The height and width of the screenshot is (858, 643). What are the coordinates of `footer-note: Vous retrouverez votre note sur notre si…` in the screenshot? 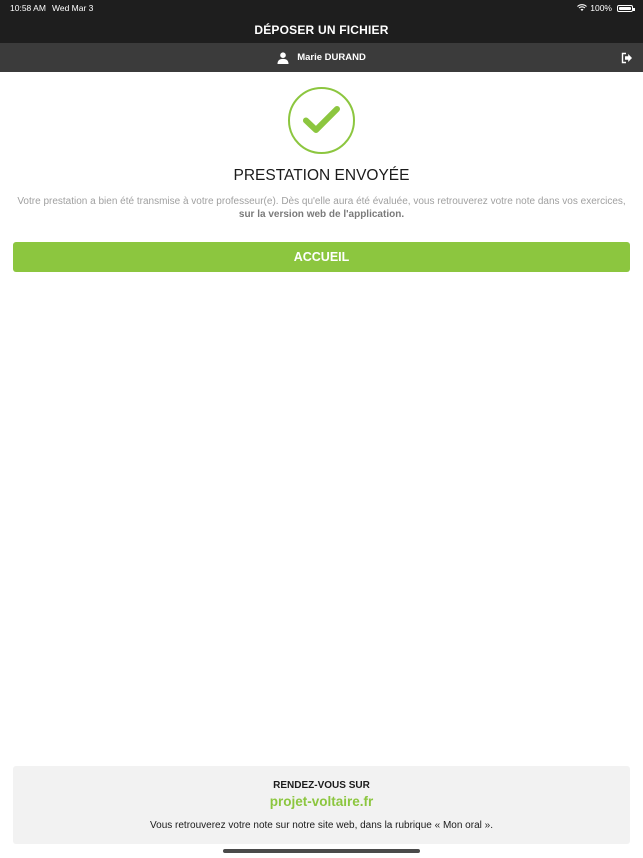 It's located at (321, 825).